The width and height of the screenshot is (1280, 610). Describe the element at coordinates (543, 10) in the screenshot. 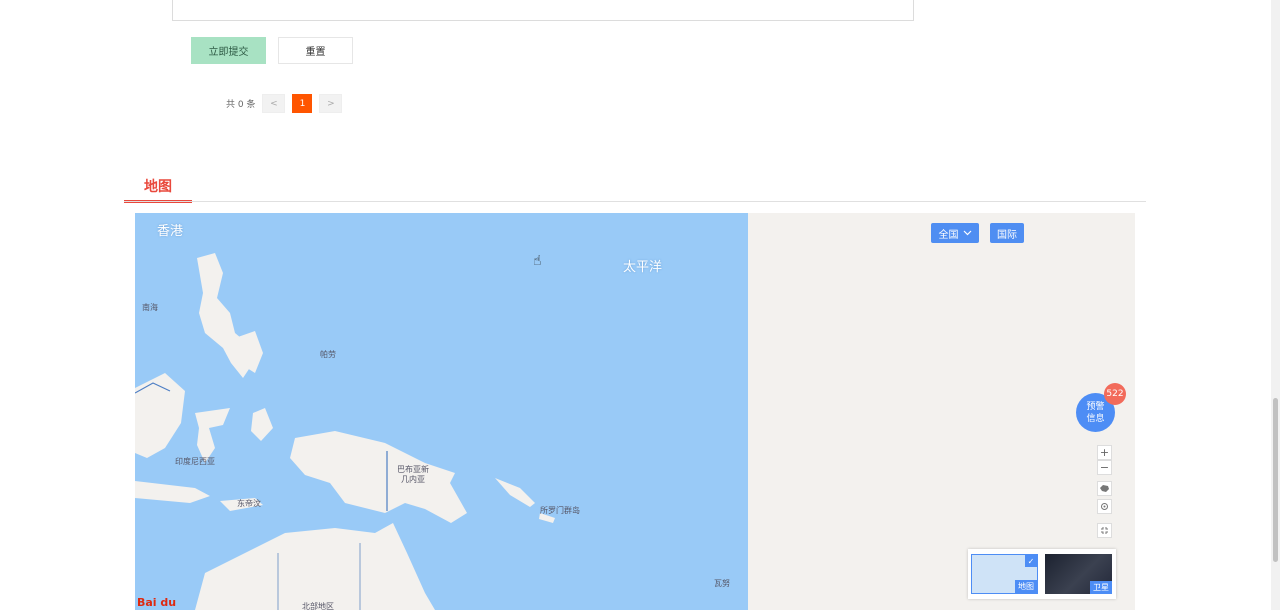

I see `description-textarea` at that location.